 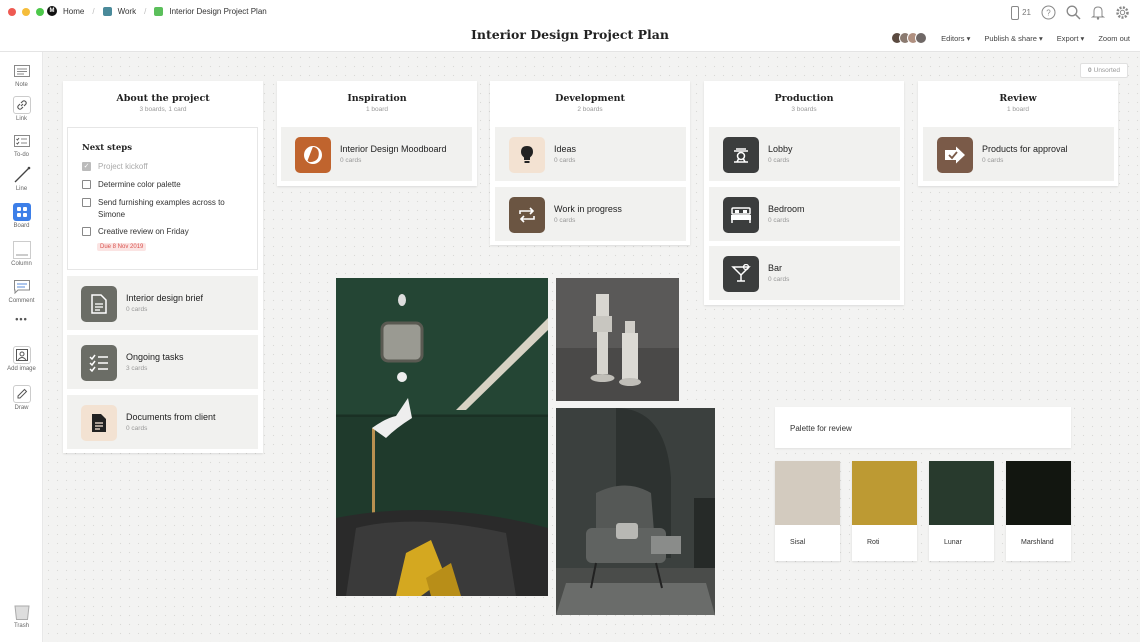 I want to click on maximize-window-button, so click(x=40, y=12).